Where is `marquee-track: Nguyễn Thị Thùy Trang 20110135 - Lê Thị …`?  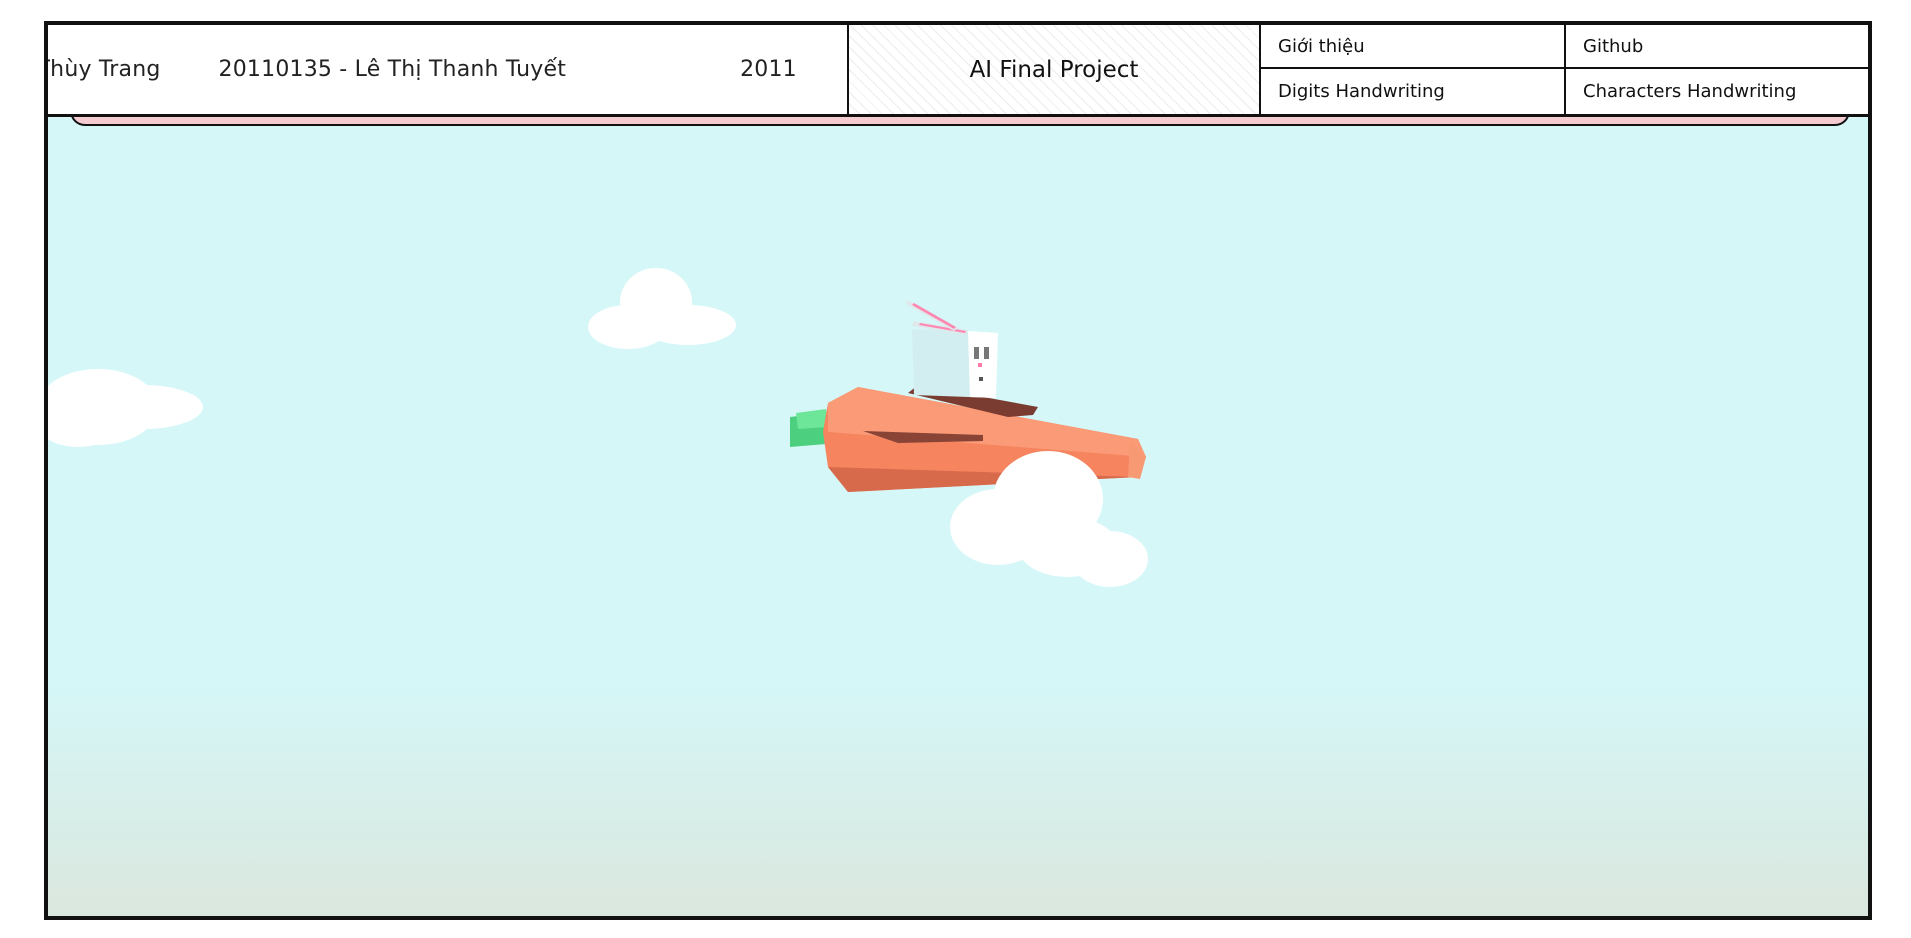 marquee-track: Nguyễn Thị Thùy Trang 20110135 - Lê Thị … is located at coordinates (447, 69).